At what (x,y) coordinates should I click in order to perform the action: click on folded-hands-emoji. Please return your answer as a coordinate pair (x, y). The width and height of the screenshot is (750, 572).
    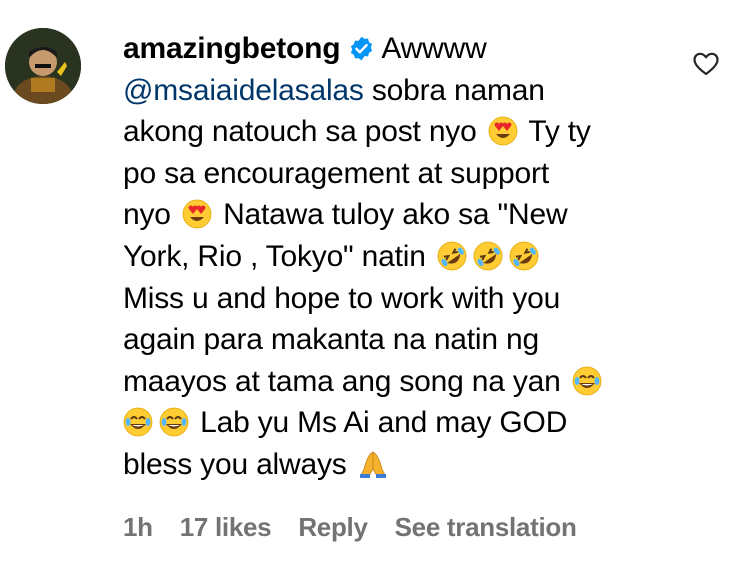
    Looking at the image, I should click on (373, 465).